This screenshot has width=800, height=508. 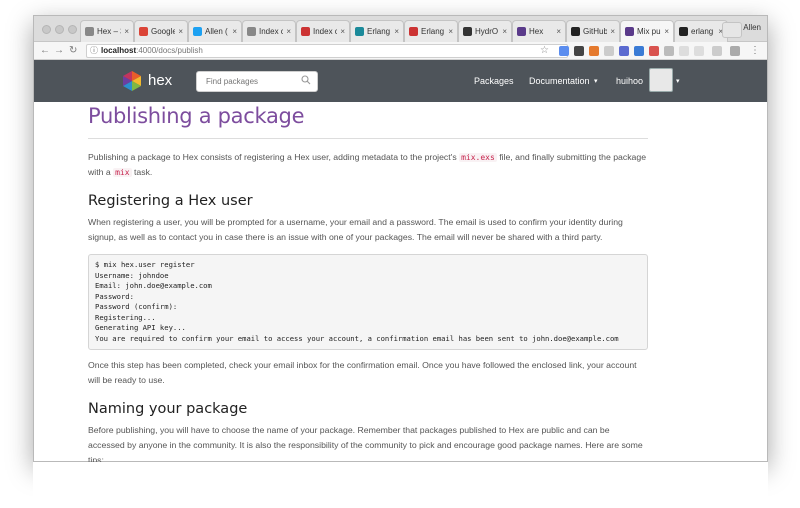 I want to click on url-host: localhost, so click(x=119, y=50).